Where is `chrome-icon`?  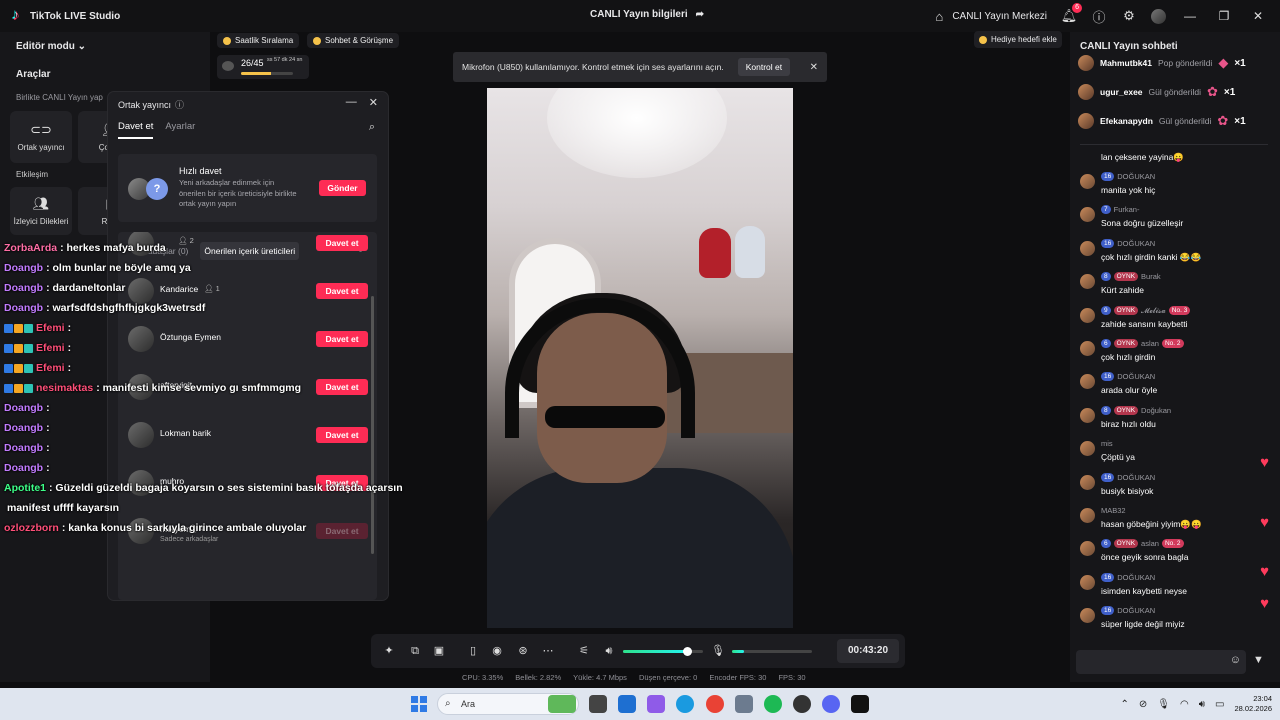 chrome-icon is located at coordinates (715, 704).